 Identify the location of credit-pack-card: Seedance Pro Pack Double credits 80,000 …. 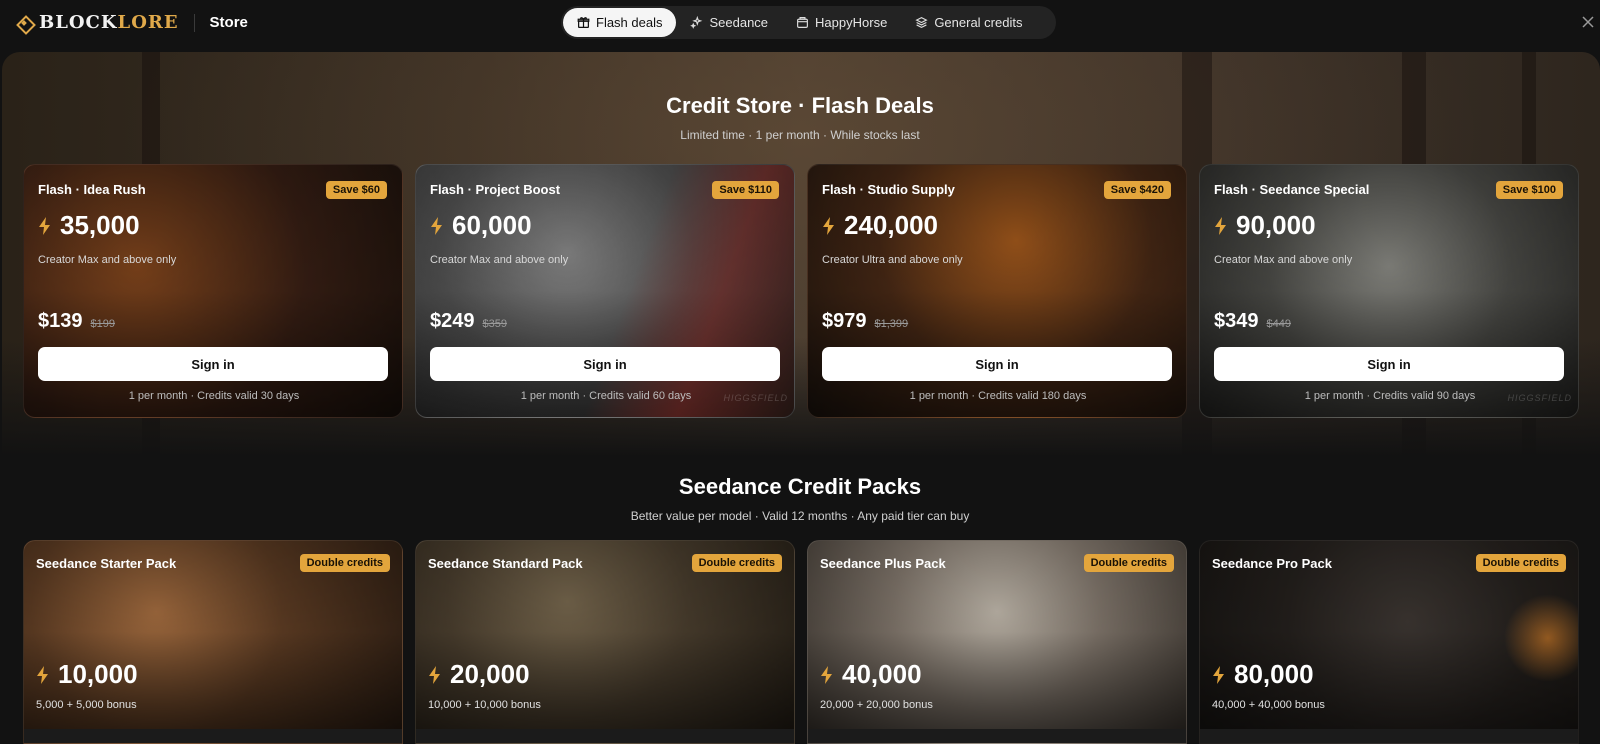
(1389, 642).